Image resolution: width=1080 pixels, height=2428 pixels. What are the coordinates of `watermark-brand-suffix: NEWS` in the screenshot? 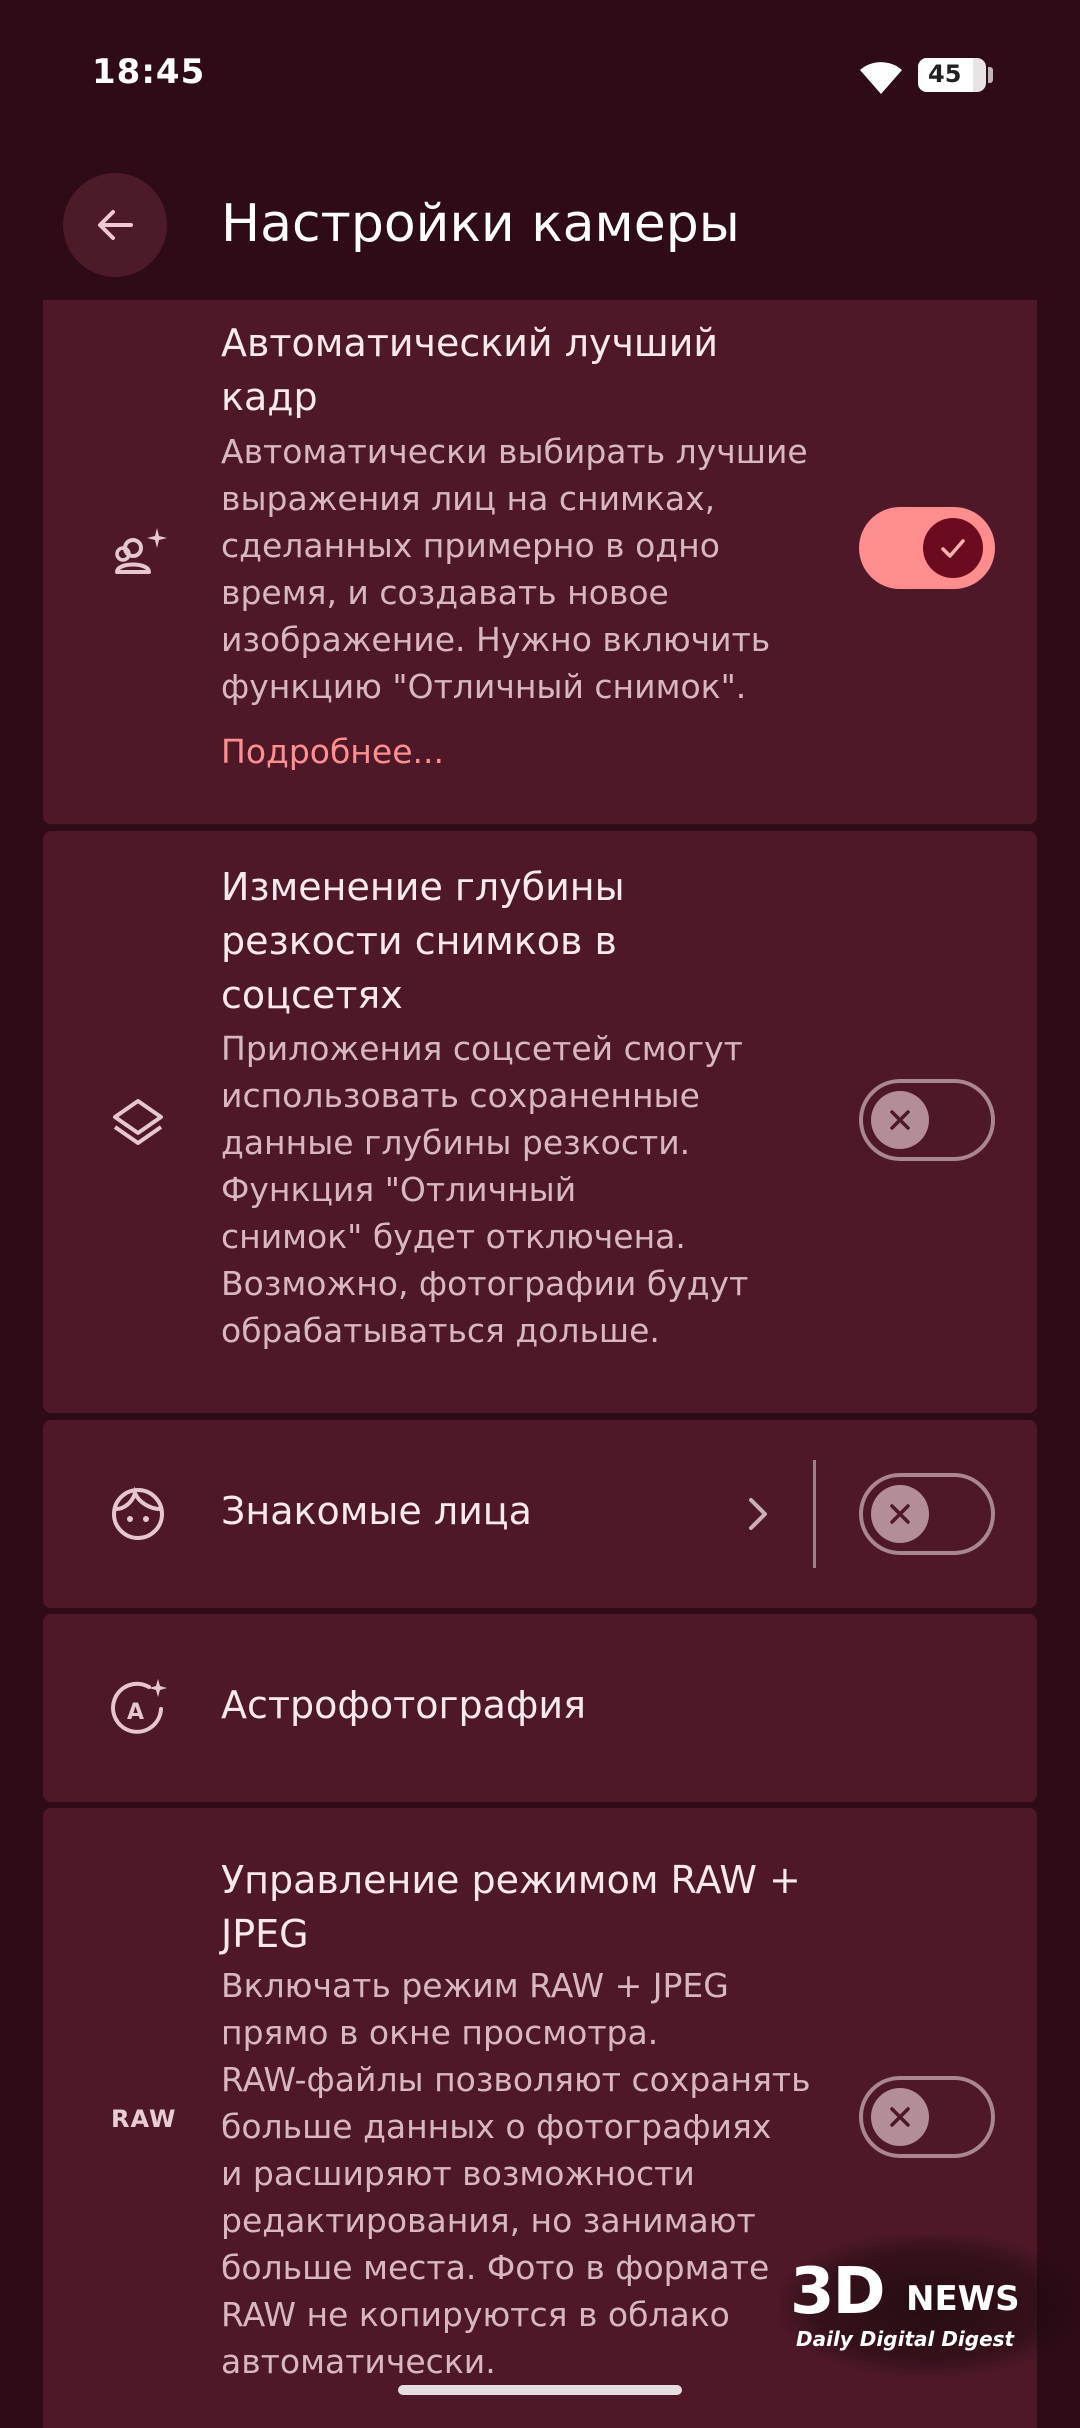 It's located at (963, 2299).